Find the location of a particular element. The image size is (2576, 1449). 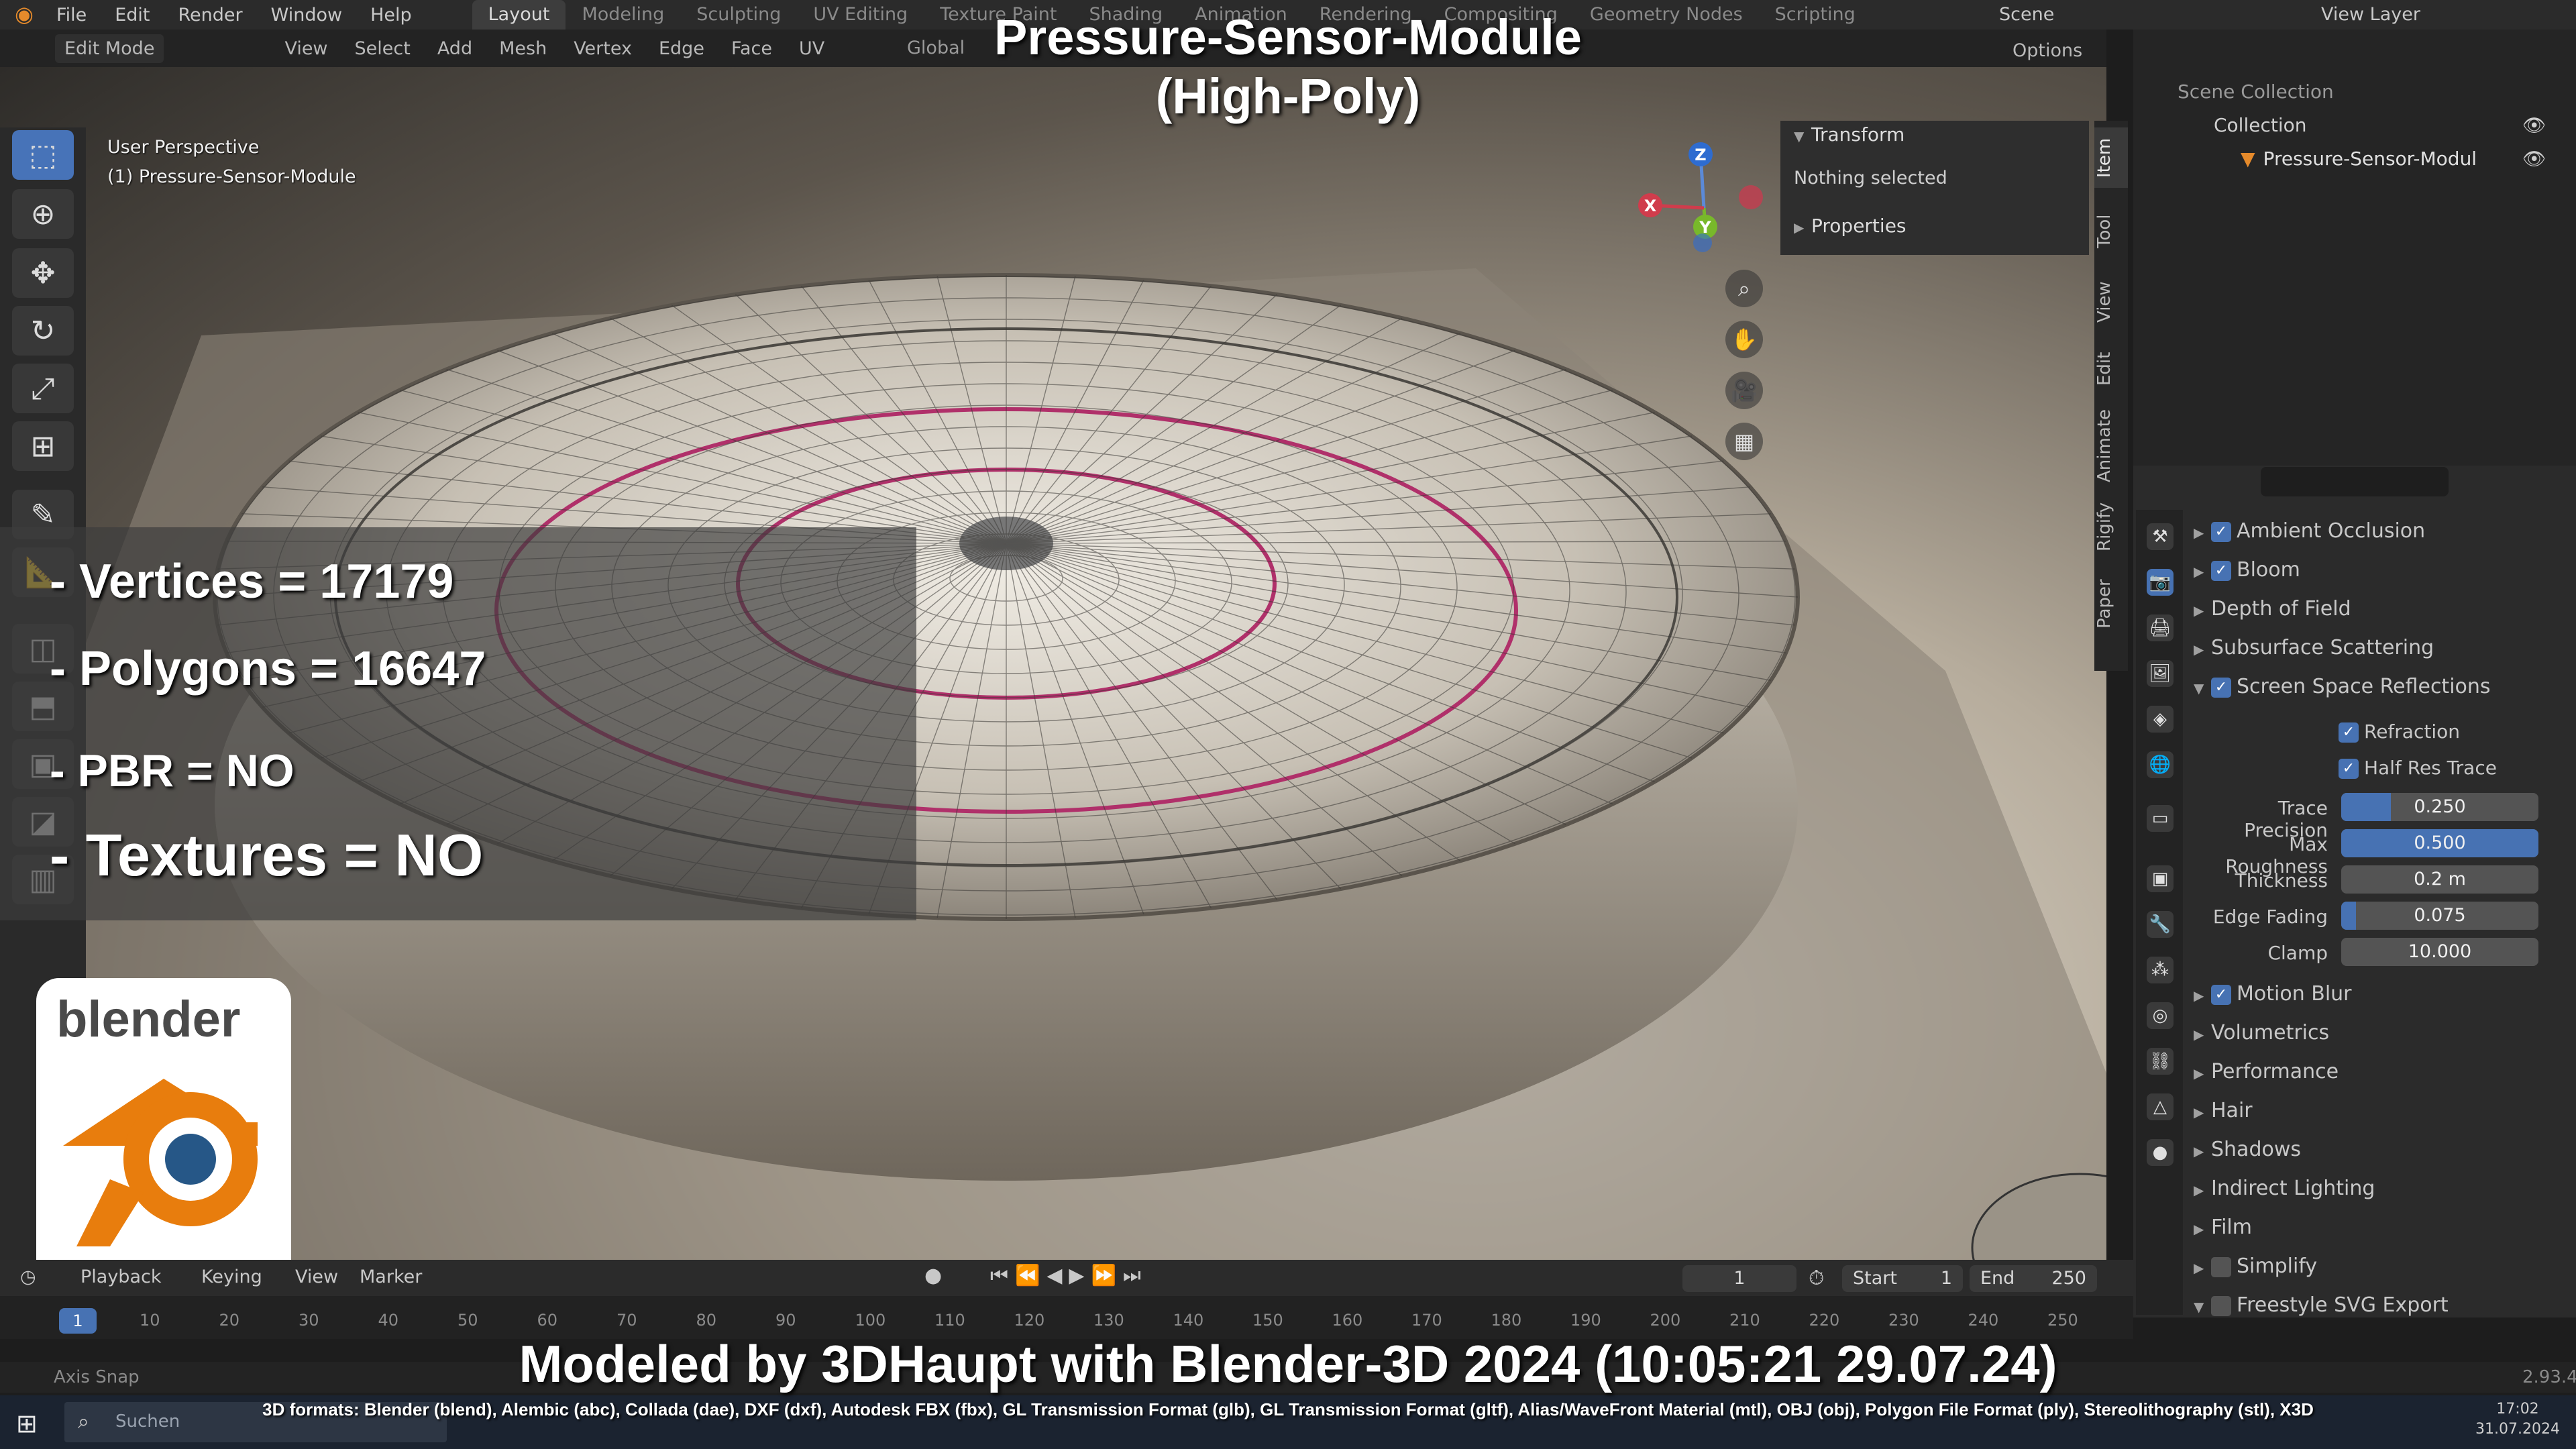

panel-label: Subsurface Scattering is located at coordinates (2322, 647).